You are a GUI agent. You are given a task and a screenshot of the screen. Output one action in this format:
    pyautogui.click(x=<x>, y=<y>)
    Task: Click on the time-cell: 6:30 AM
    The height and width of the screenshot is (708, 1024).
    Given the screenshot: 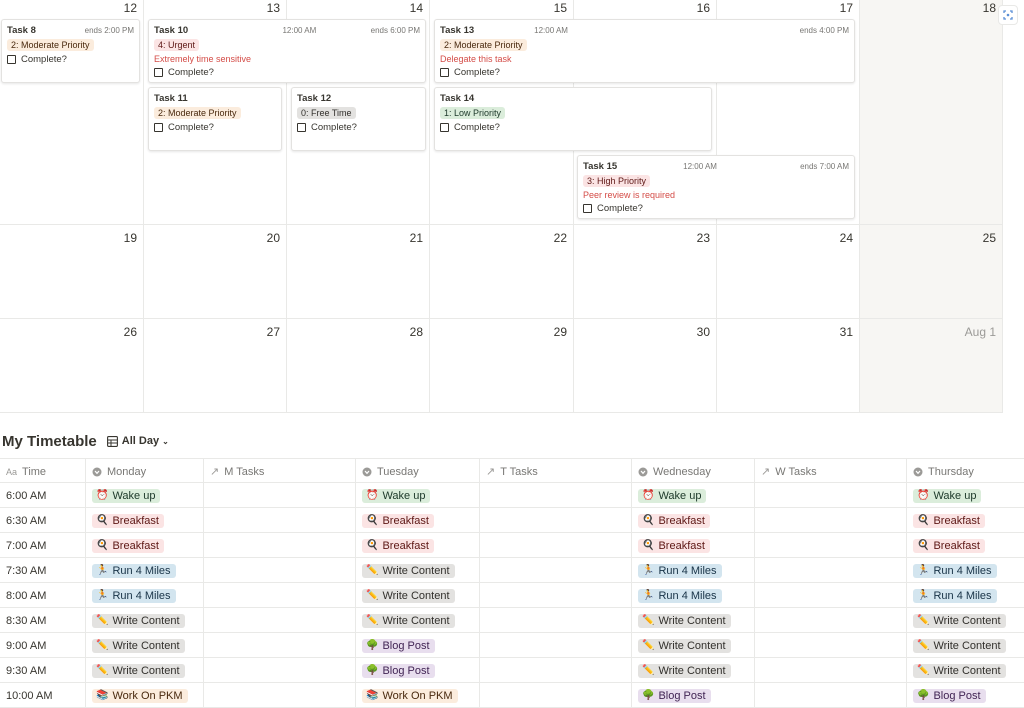 What is the action you would take?
    pyautogui.click(x=43, y=520)
    